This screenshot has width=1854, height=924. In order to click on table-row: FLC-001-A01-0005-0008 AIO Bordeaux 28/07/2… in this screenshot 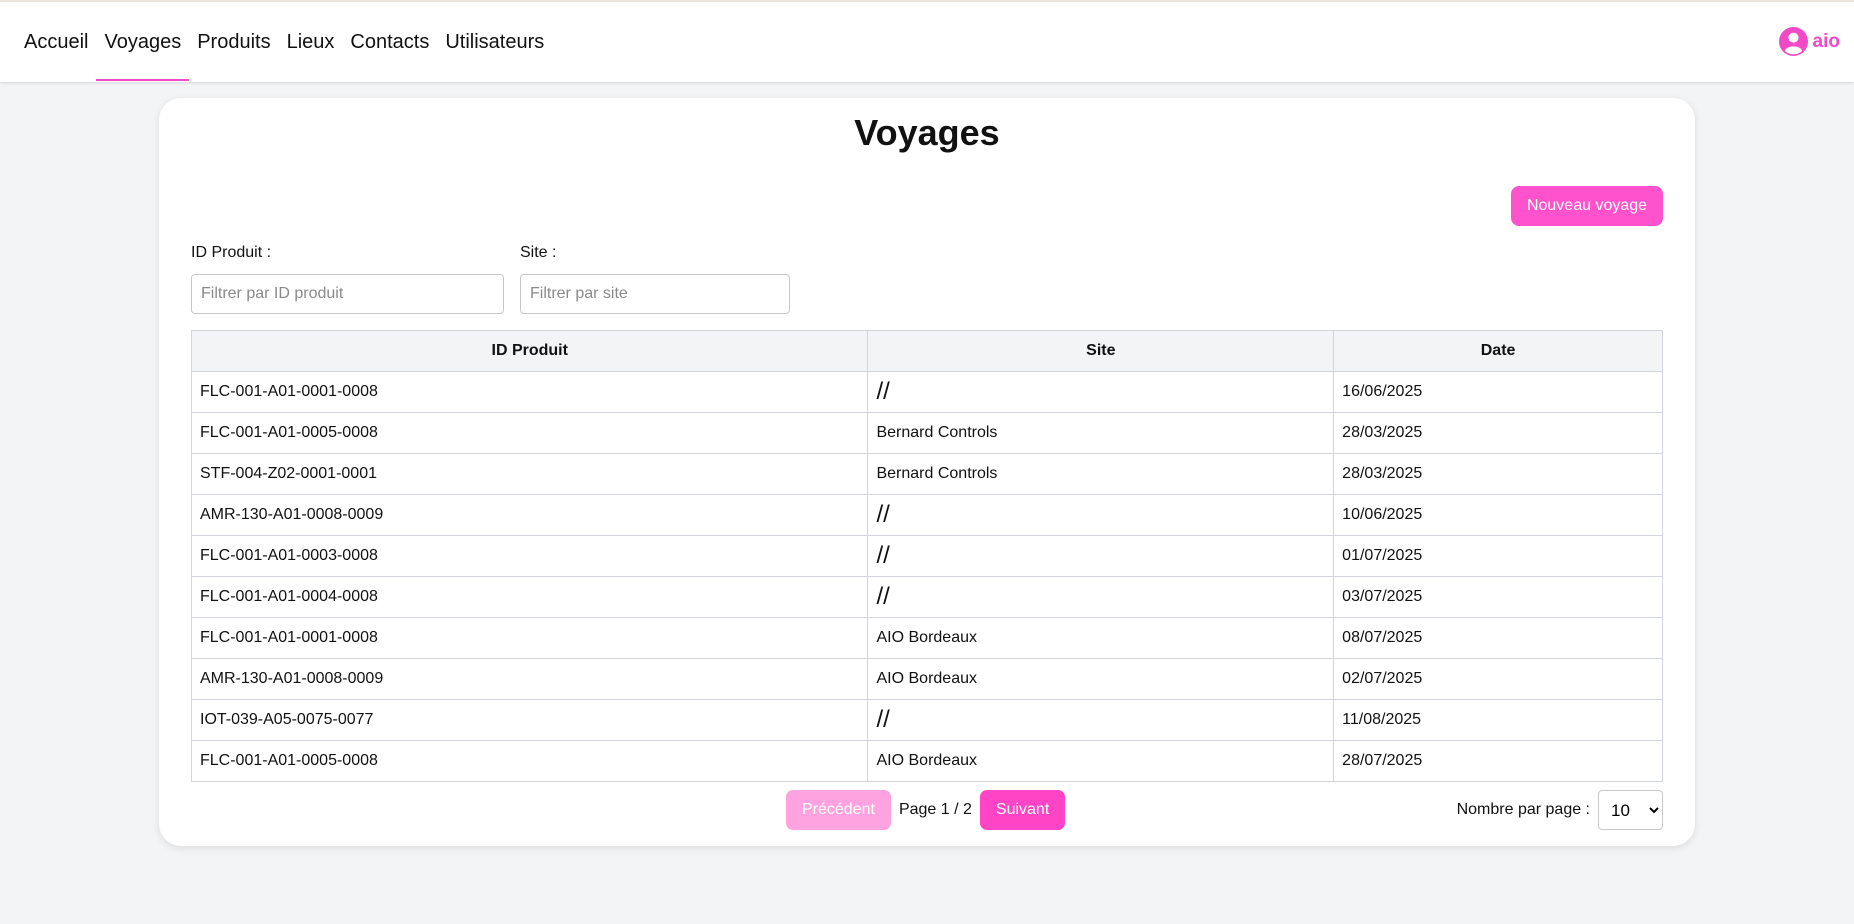, I will do `click(926, 761)`.